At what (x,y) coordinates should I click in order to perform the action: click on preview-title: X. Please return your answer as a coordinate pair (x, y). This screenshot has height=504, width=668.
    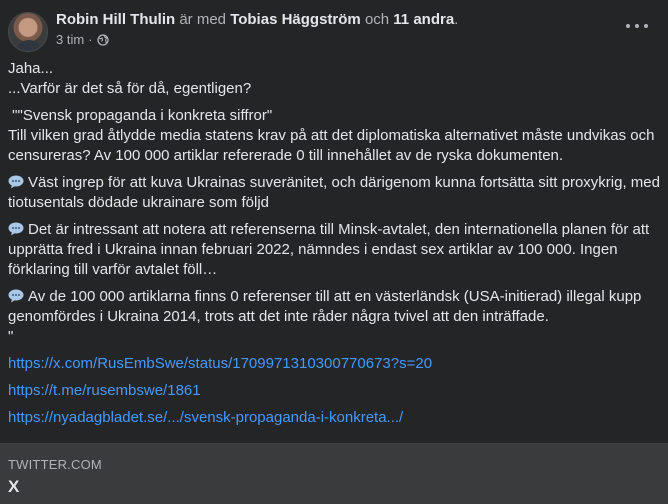
    Looking at the image, I should click on (14, 486).